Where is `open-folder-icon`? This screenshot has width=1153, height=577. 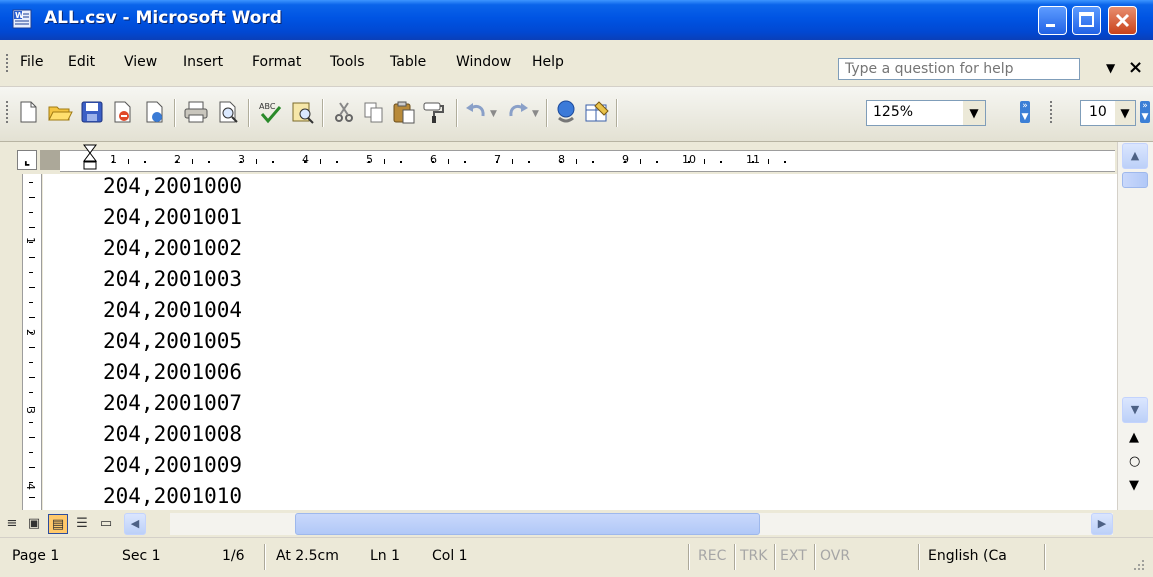
open-folder-icon is located at coordinates (60, 112).